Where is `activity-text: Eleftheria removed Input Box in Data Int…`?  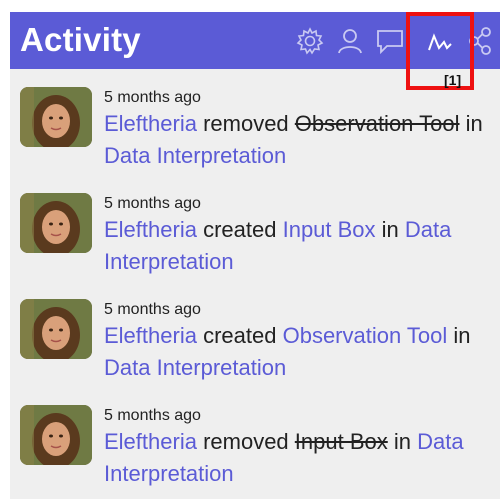 activity-text: Eleftheria removed Input Box in Data Int… is located at coordinates (294, 458).